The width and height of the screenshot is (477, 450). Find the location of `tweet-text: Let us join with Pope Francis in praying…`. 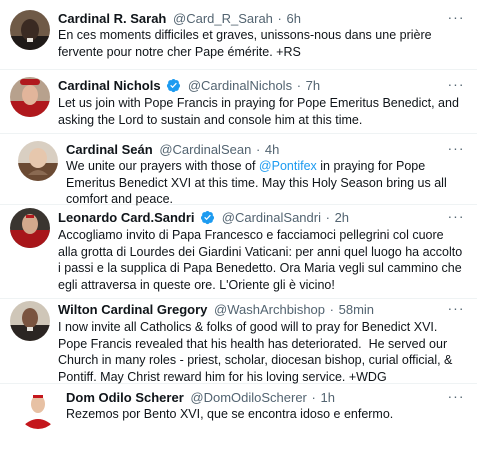

tweet-text: Let us join with Pope Francis in praying… is located at coordinates (260, 111).